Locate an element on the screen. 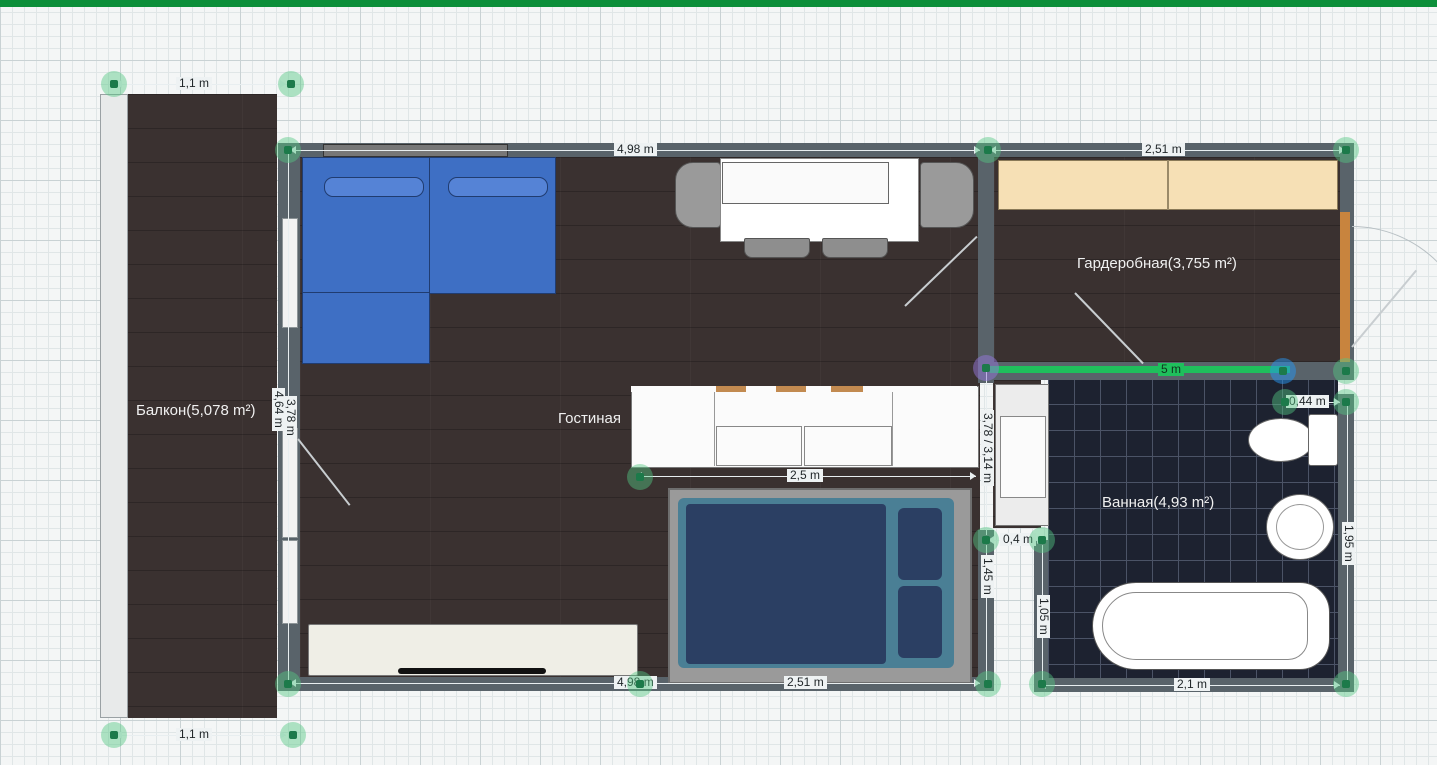 This screenshot has height=765, width=1437. window-left-middle is located at coordinates (290, 483).